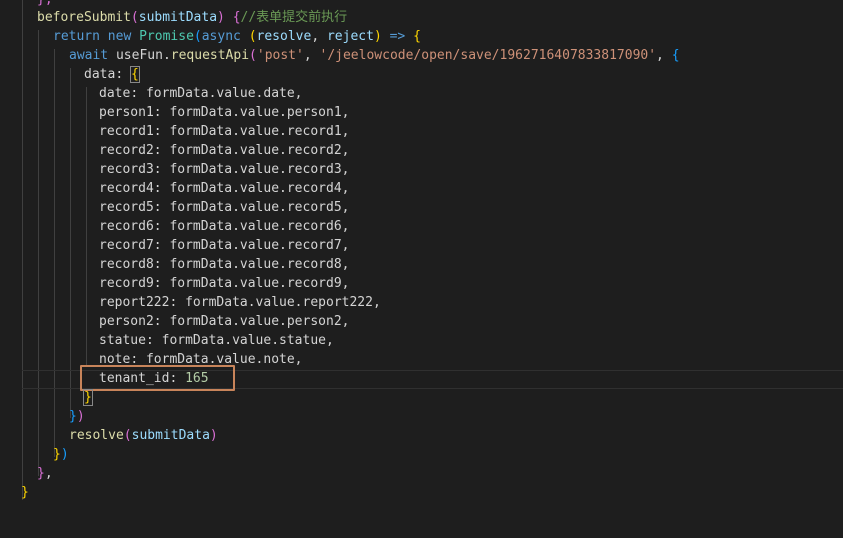 The height and width of the screenshot is (538, 843). I want to click on property-key: record6, so click(126, 226).